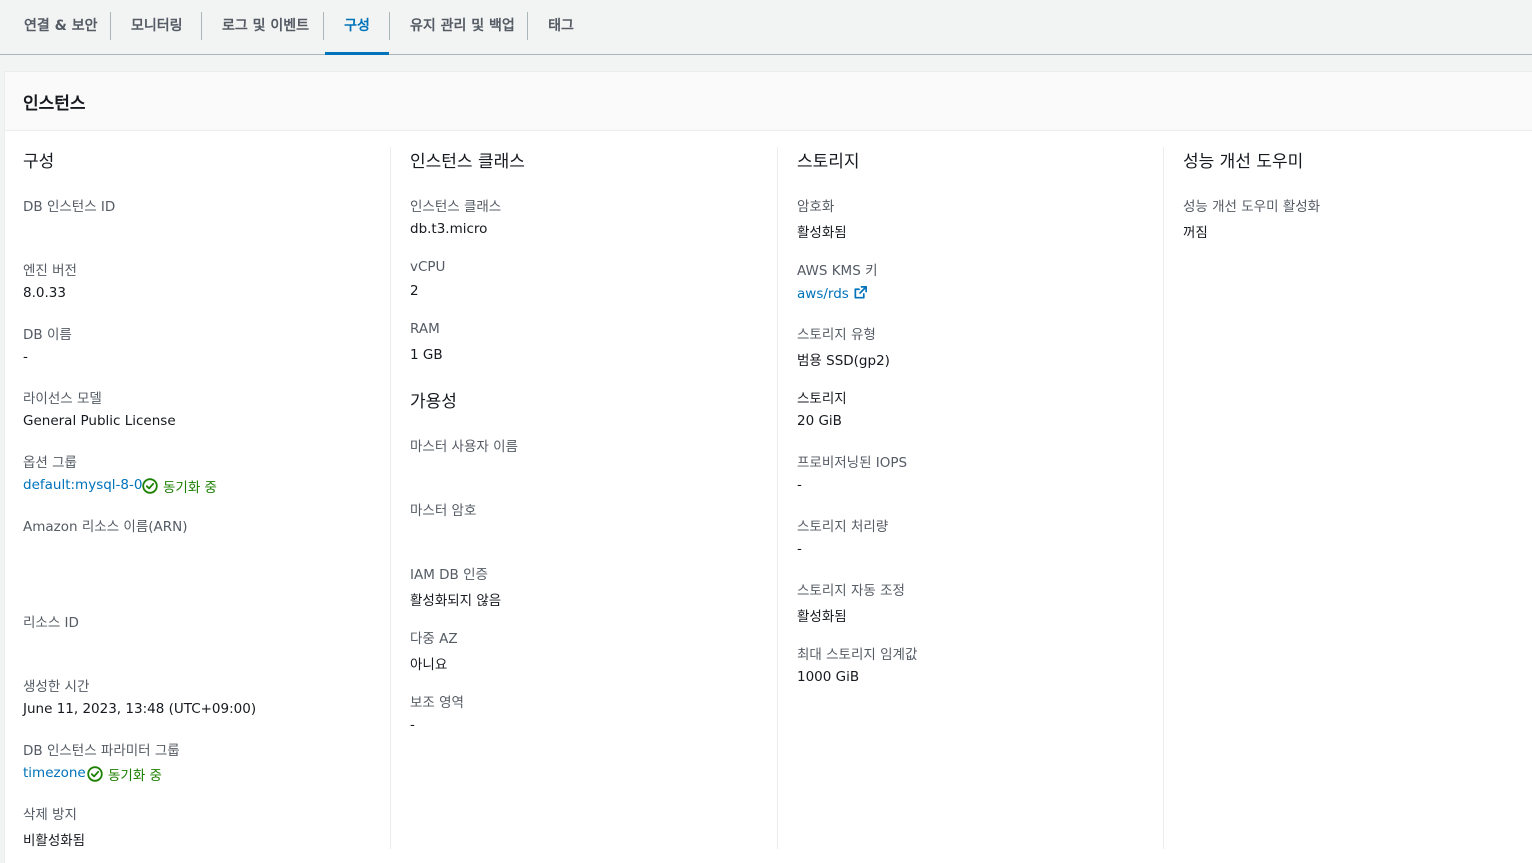 The width and height of the screenshot is (1532, 863). Describe the element at coordinates (766, 27) in the screenshot. I see `tab-bar: 연결 & 보안 모니터링 로그 및 이벤트 구성 유지 관리 및 백업 태그` at that location.